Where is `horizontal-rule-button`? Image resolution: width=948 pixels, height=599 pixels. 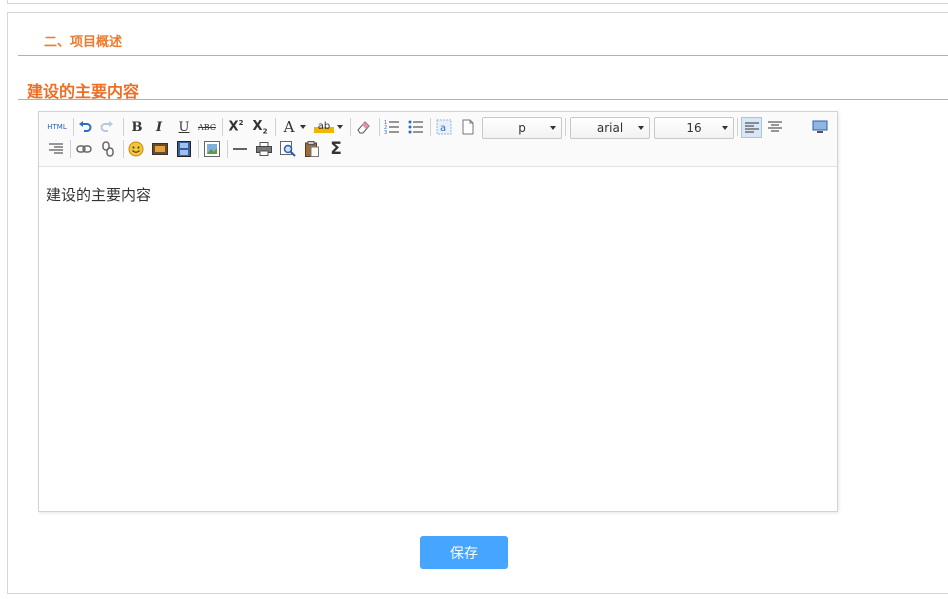 horizontal-rule-button is located at coordinates (240, 149).